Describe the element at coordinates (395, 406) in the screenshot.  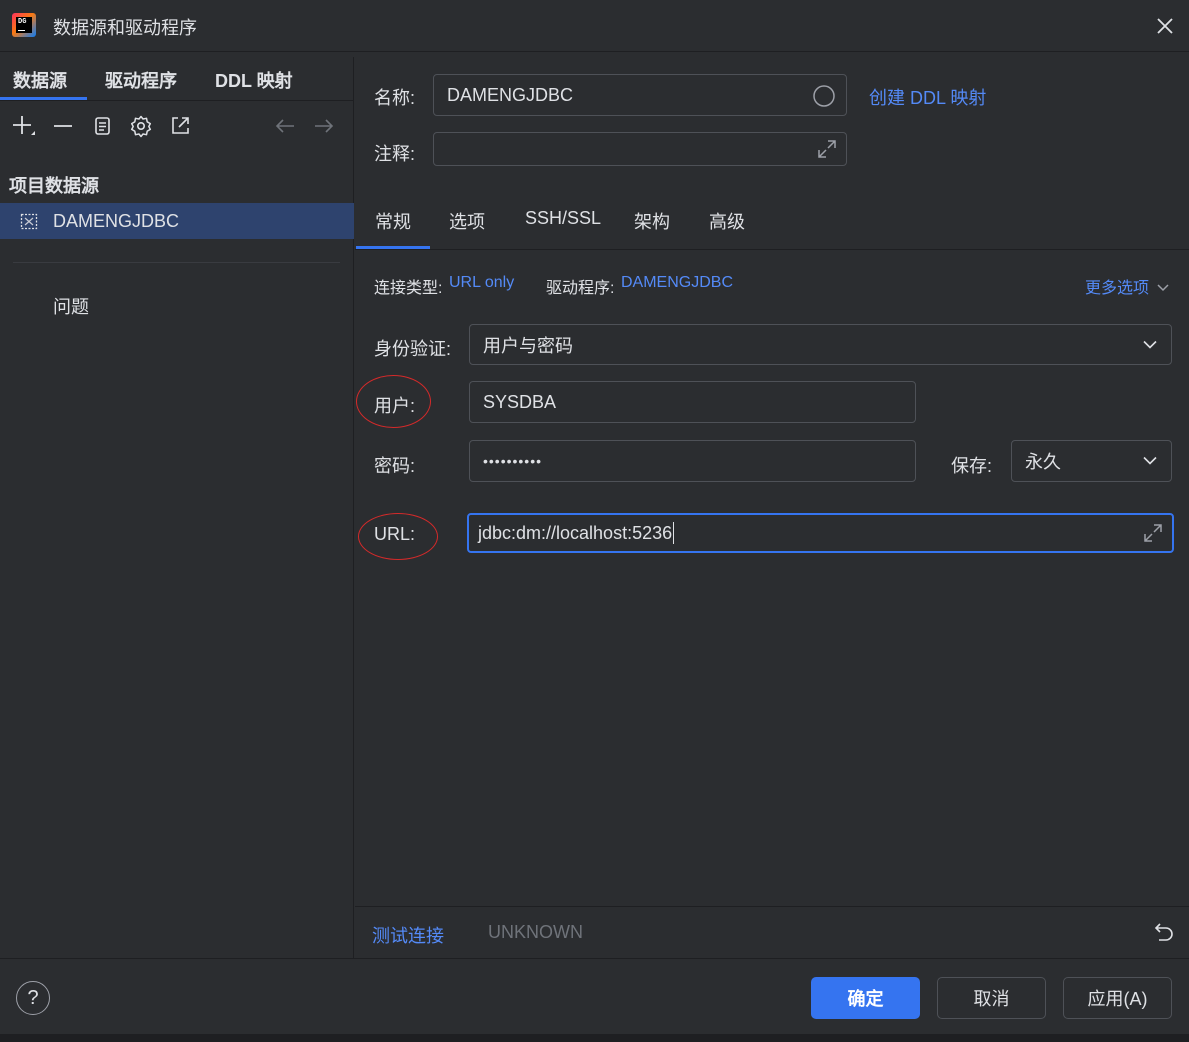
I see `user-label: 用户:` at that location.